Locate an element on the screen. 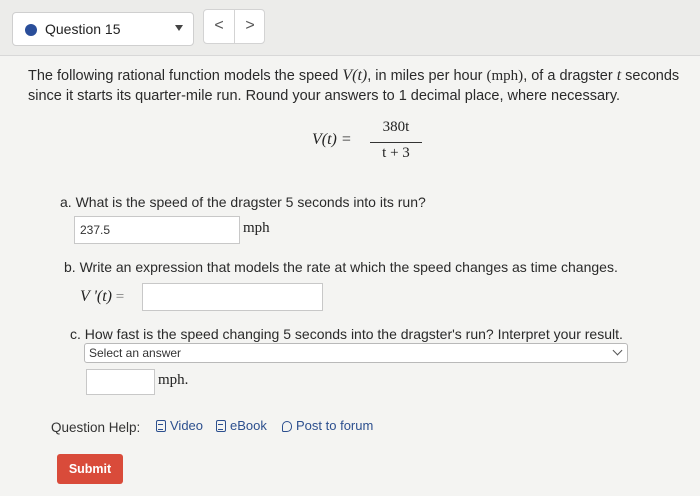 Image resolution: width=700 pixels, height=496 pixels. post-to-forum-link: Post to forum is located at coordinates (327, 425).